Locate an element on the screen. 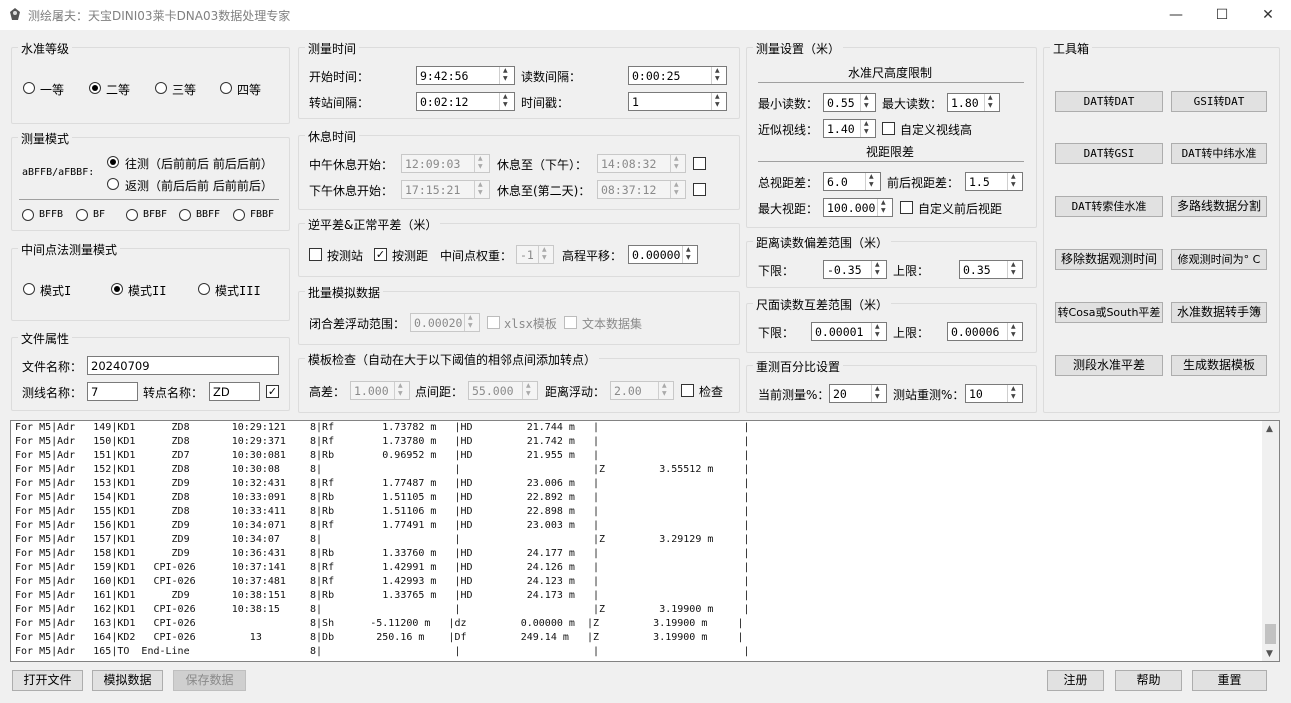  reset-button: 重置 is located at coordinates (1229, 680).